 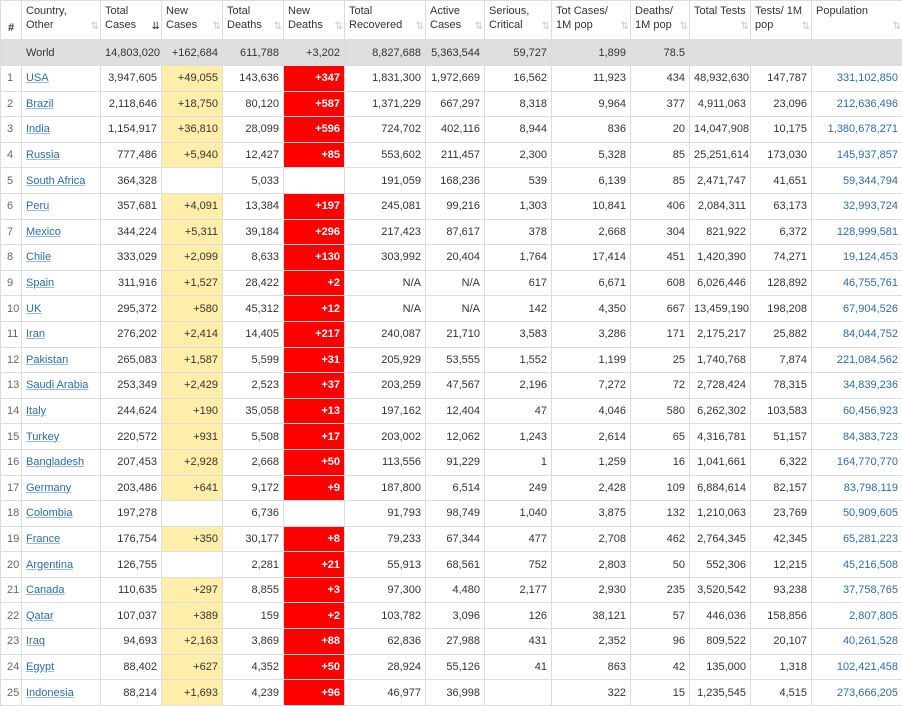 What do you see at coordinates (871, 488) in the screenshot?
I see `population-link: 83,798,119` at bounding box center [871, 488].